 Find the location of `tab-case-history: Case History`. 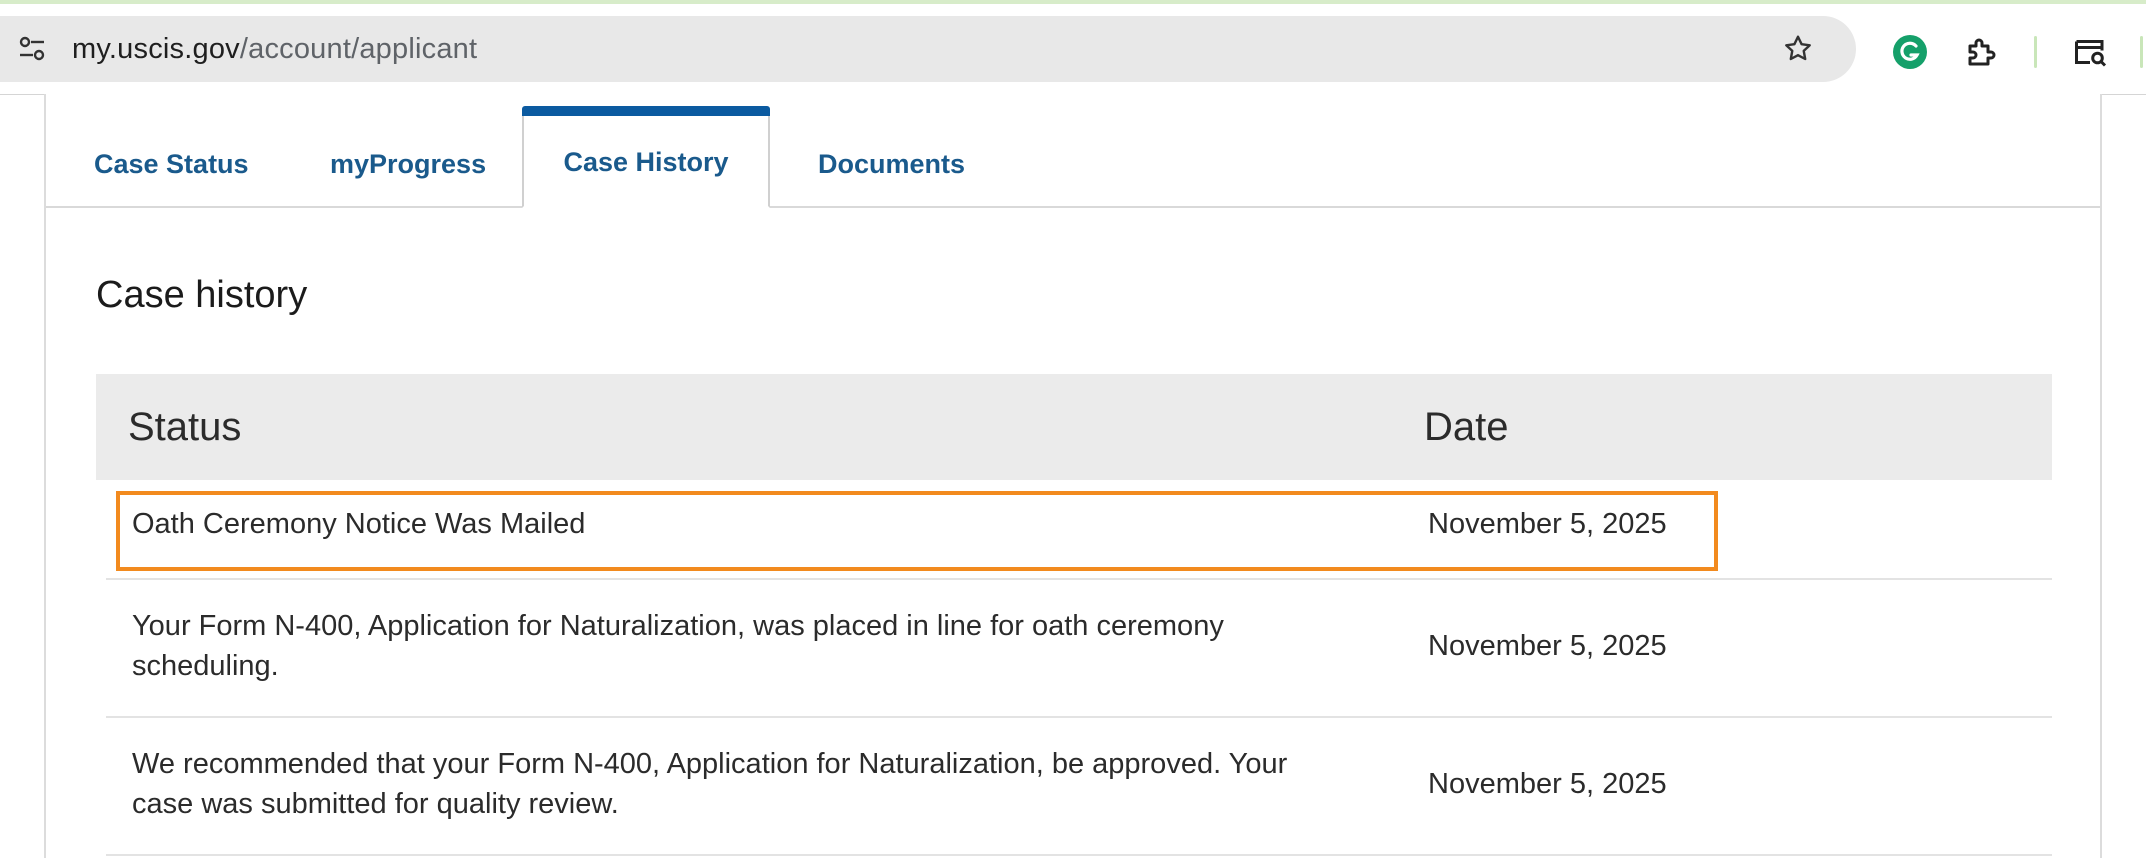

tab-case-history: Case History is located at coordinates (646, 157).